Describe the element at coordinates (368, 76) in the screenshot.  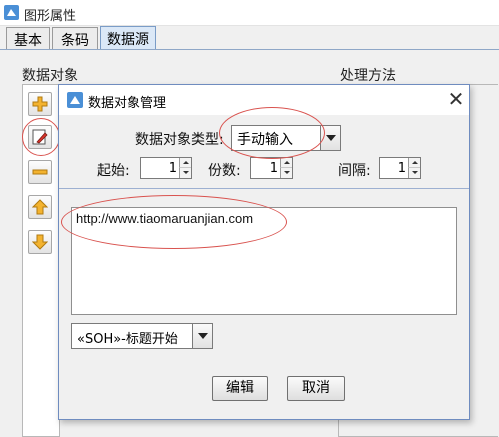
I see `processing-section-label: 处理方法` at that location.